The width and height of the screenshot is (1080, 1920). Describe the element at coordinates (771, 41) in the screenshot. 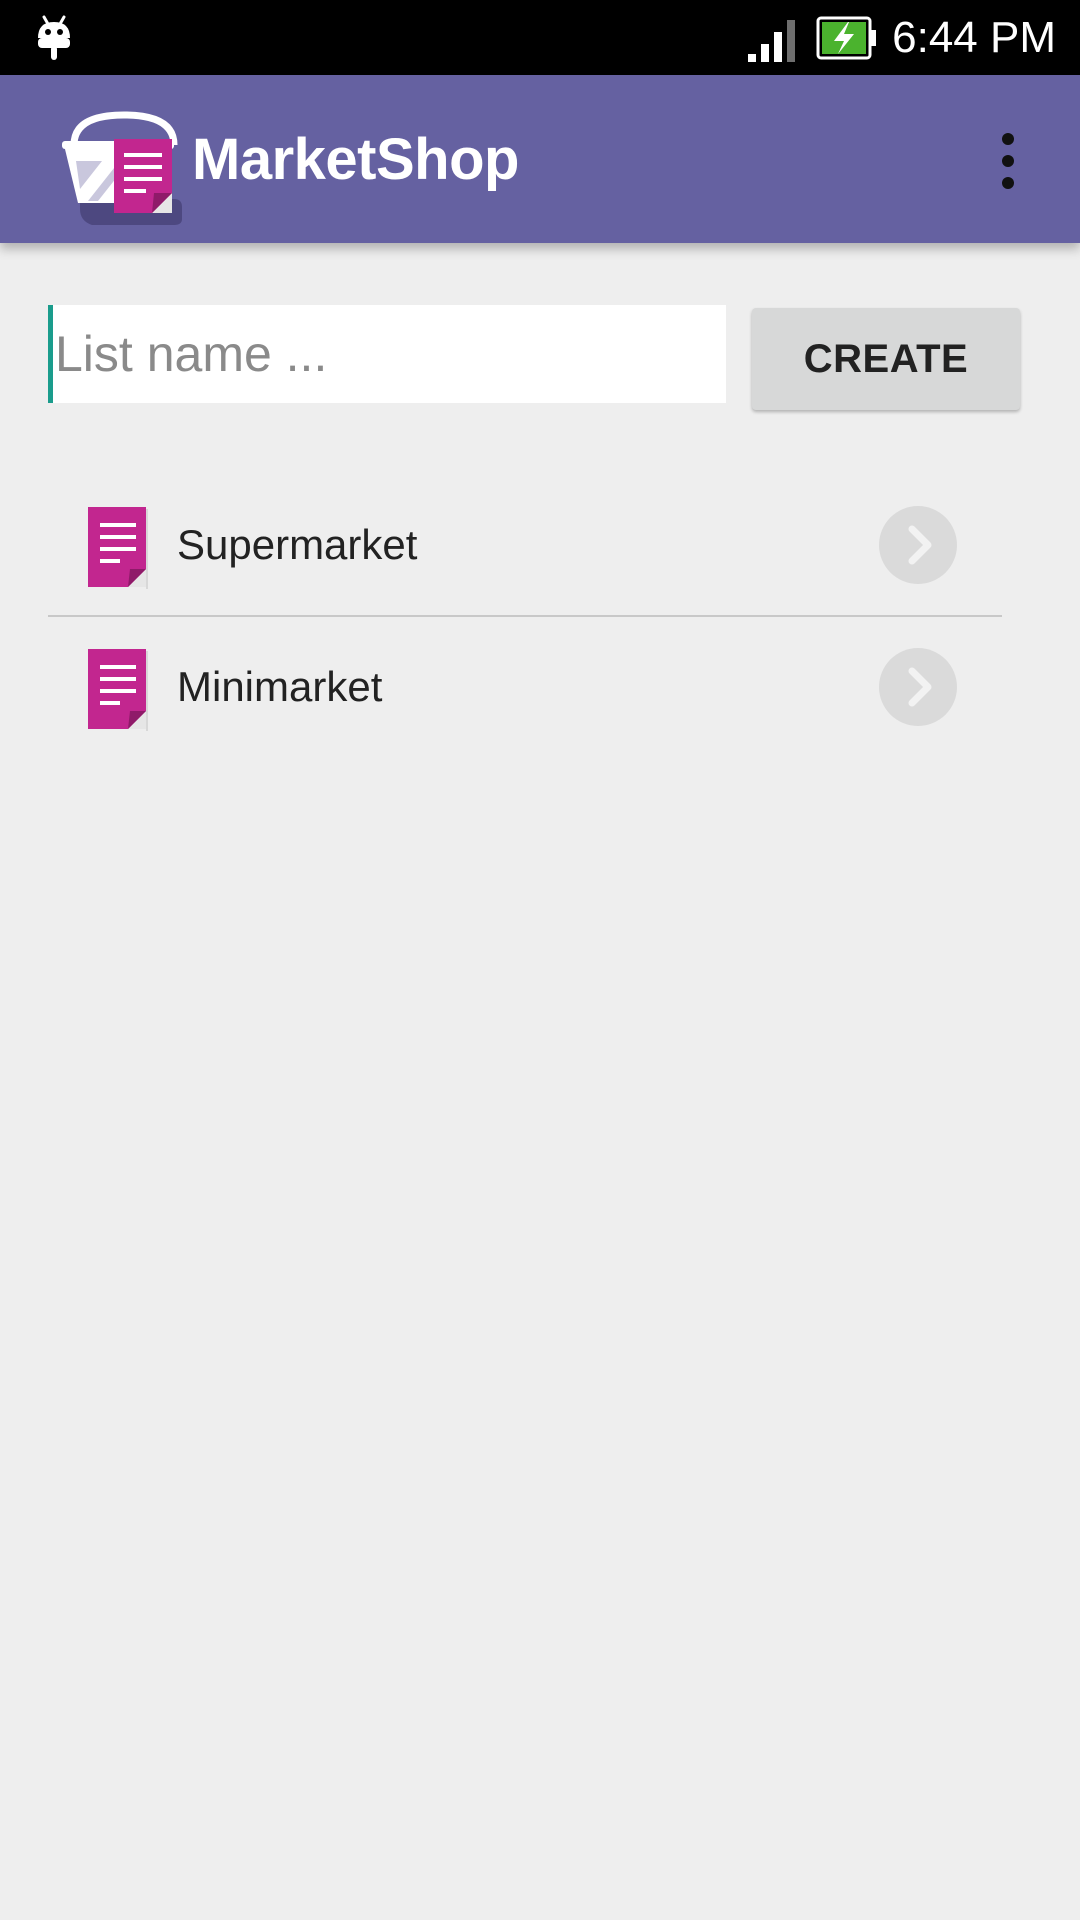

I see `signal-icon` at that location.